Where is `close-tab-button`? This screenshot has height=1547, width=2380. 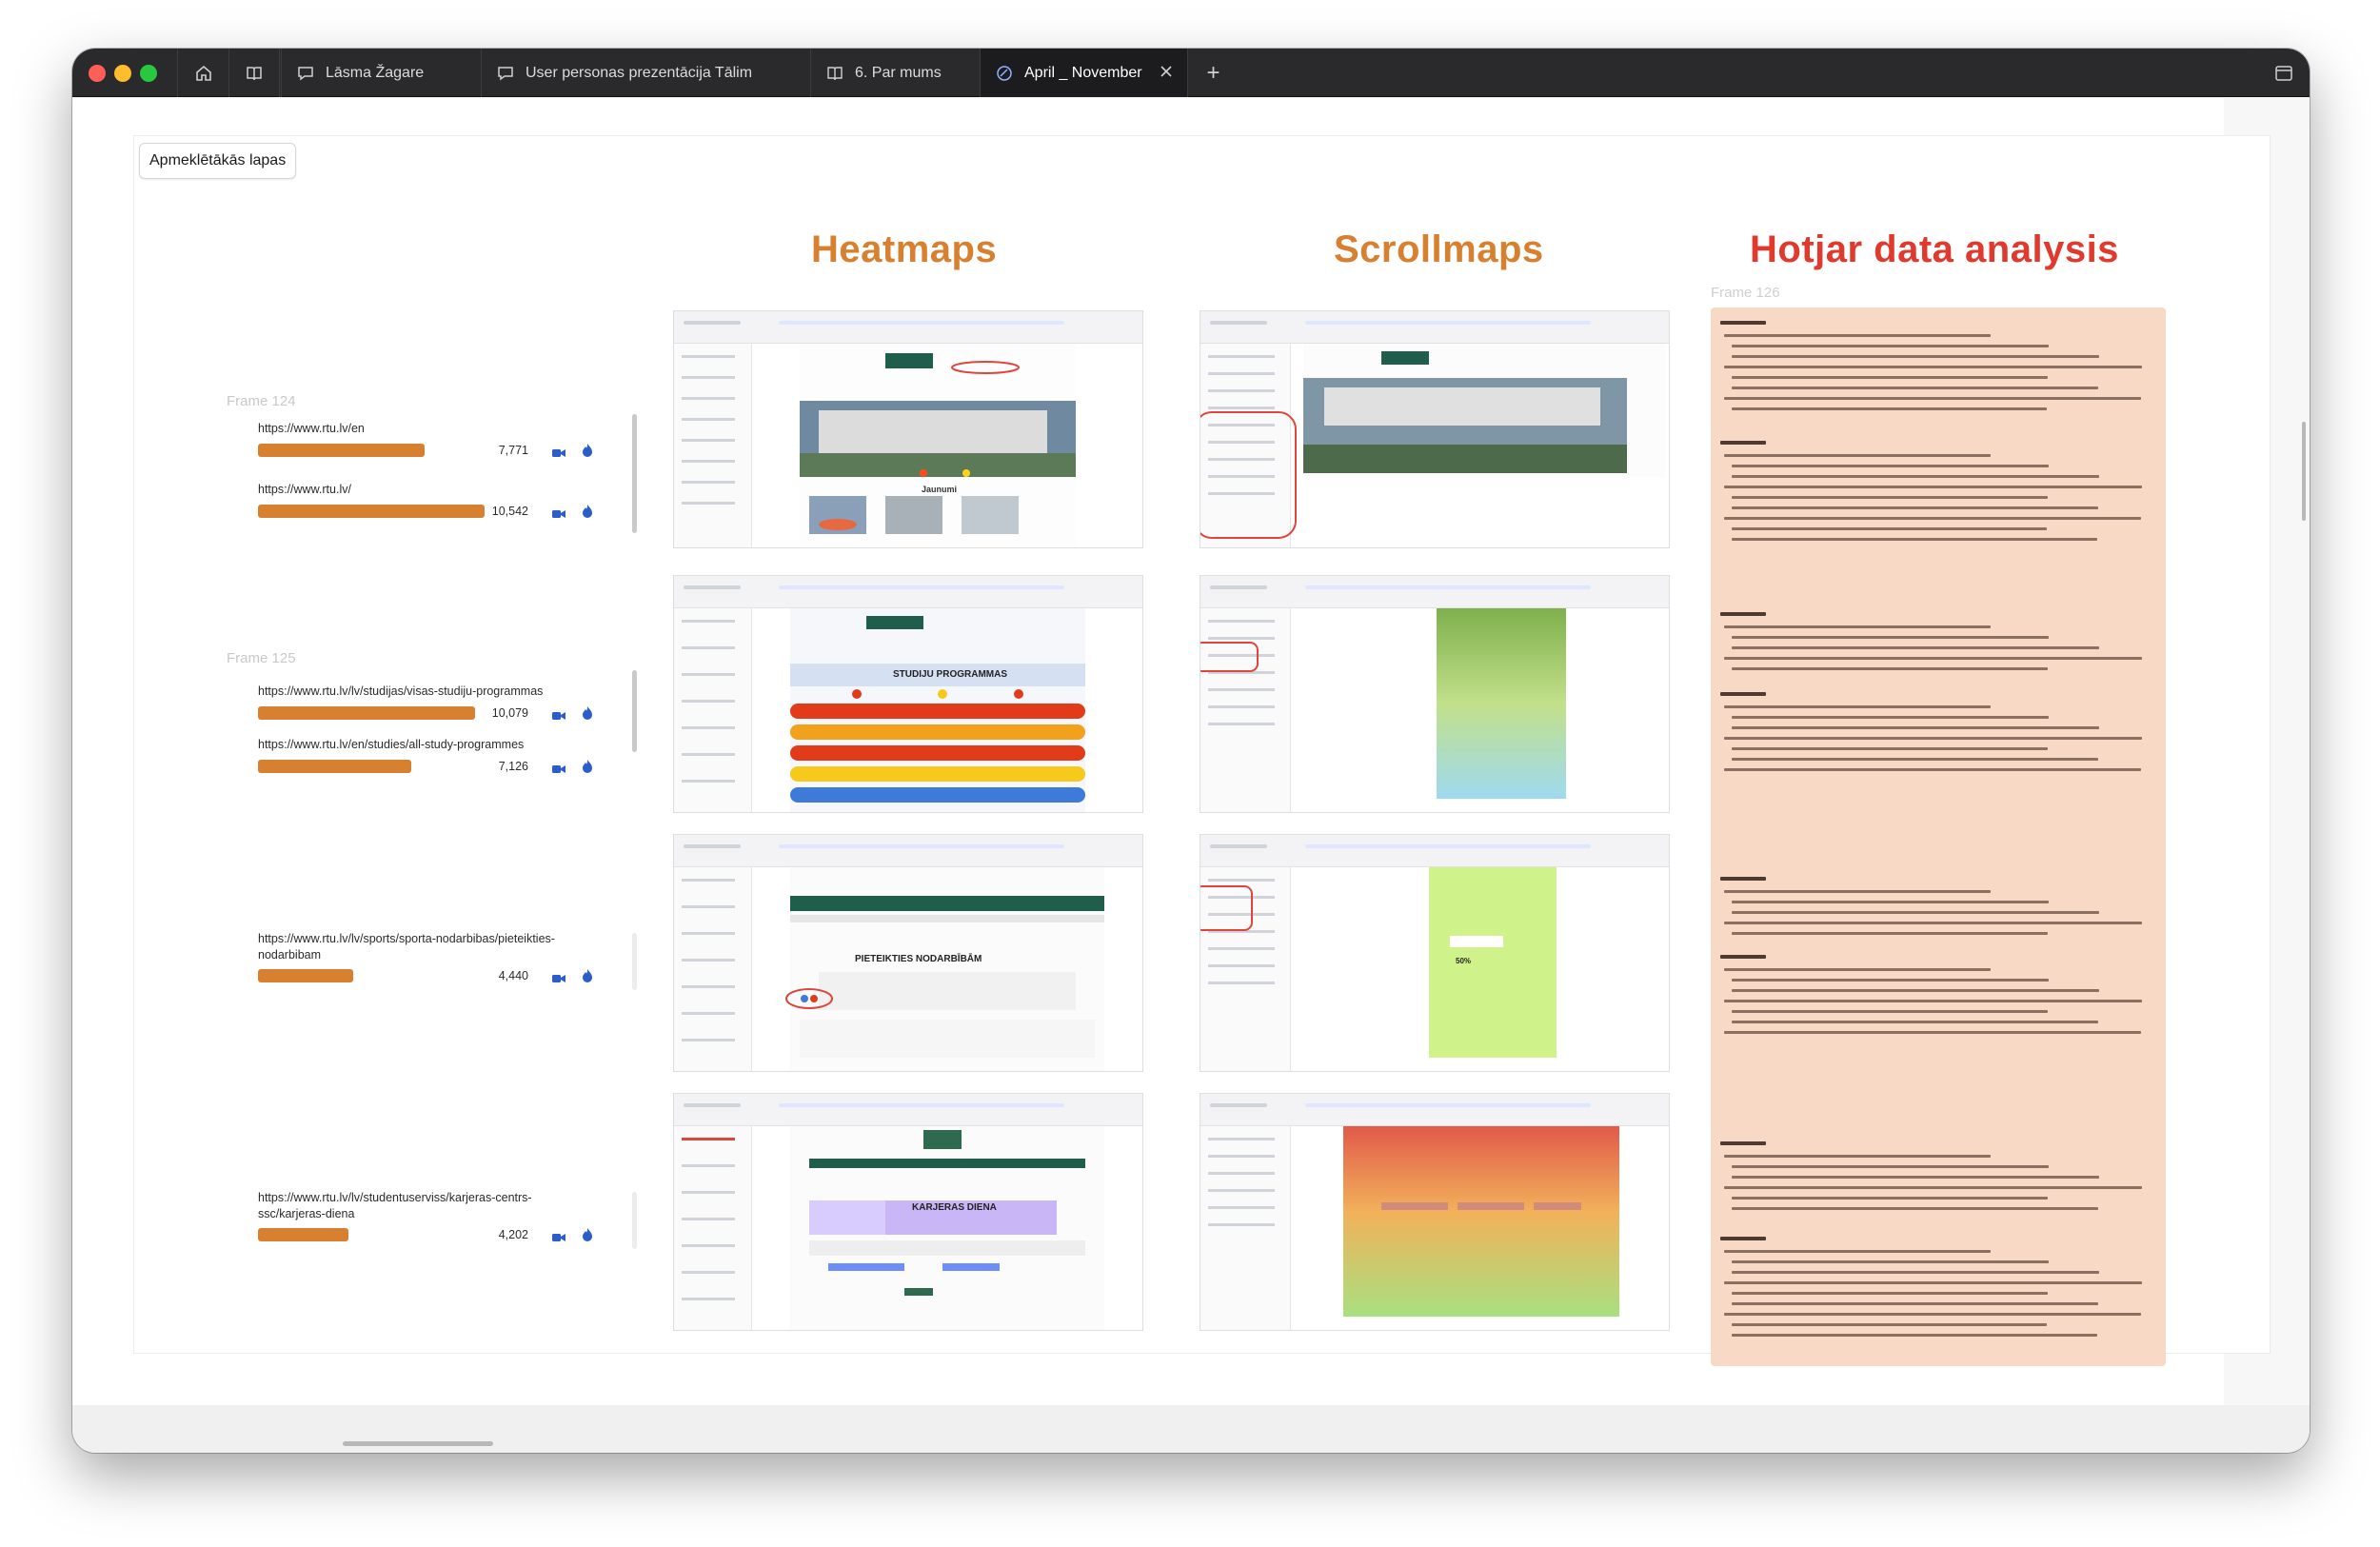
close-tab-button is located at coordinates (1166, 74).